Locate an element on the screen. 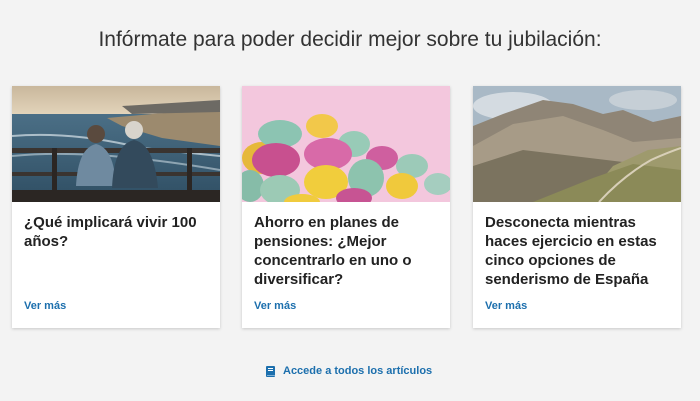 Image resolution: width=700 pixels, height=401 pixels. all-articles-link: Accede a todos los artículos is located at coordinates (349, 371).